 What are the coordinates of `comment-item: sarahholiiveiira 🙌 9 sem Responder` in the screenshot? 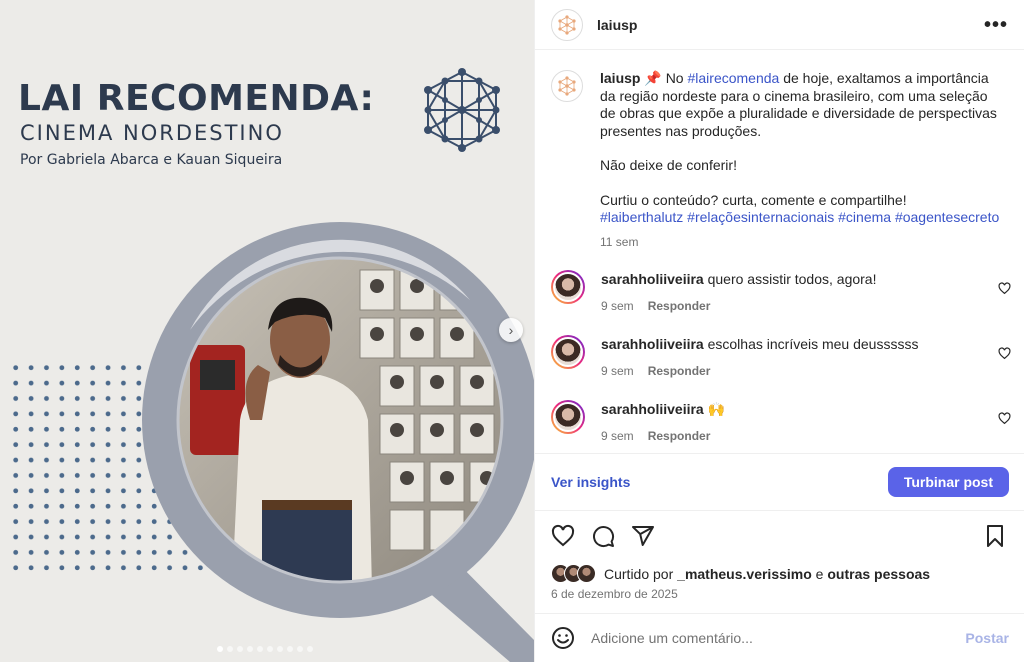 It's located at (781, 422).